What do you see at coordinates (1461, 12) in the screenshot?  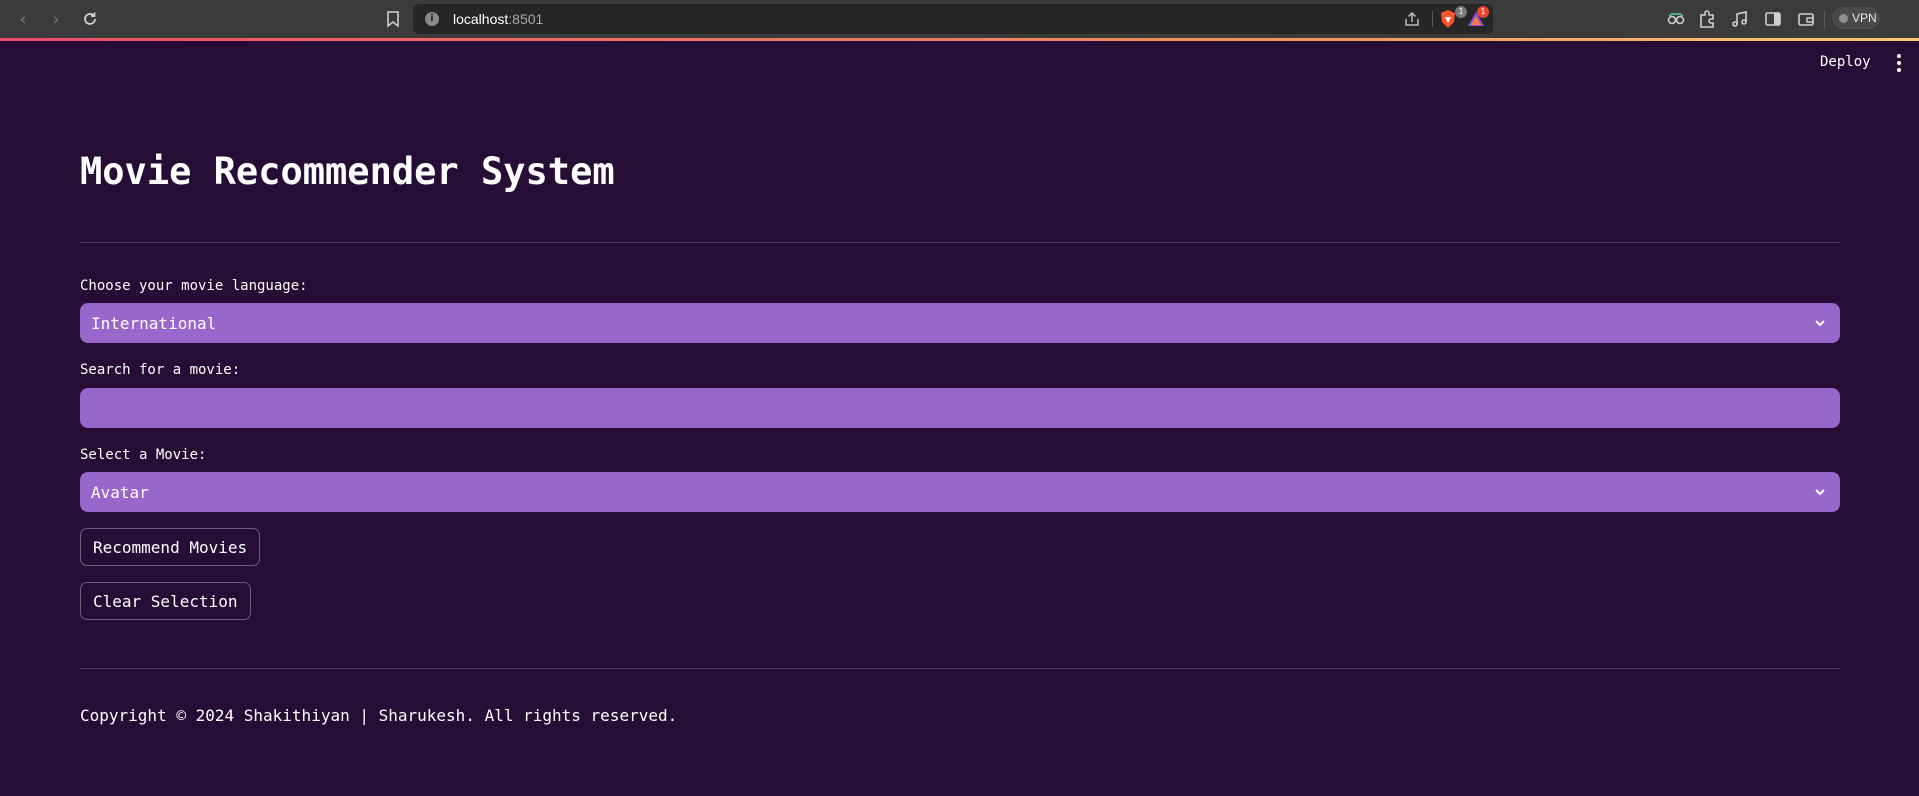 I see `shields-count-badge: 1` at bounding box center [1461, 12].